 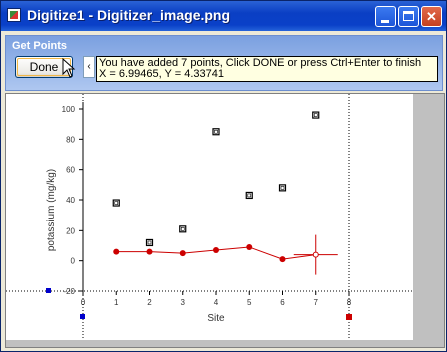 I want to click on maximize-icon, so click(x=408, y=16).